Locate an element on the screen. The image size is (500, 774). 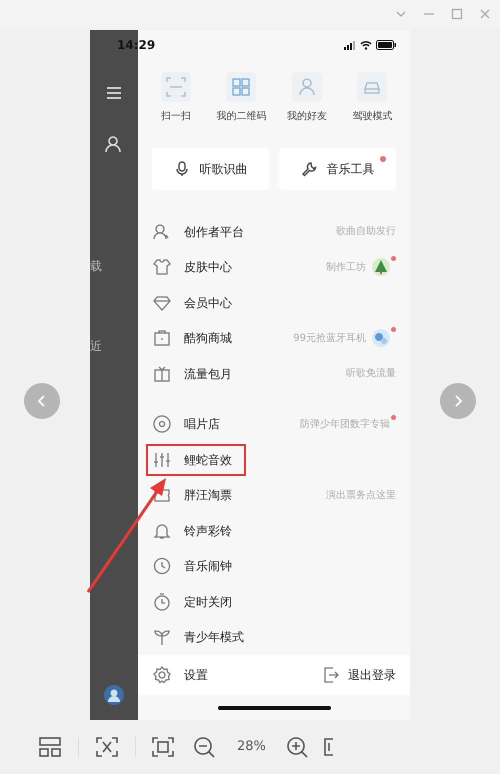
logout-button: 退出登录 is located at coordinates (372, 675).